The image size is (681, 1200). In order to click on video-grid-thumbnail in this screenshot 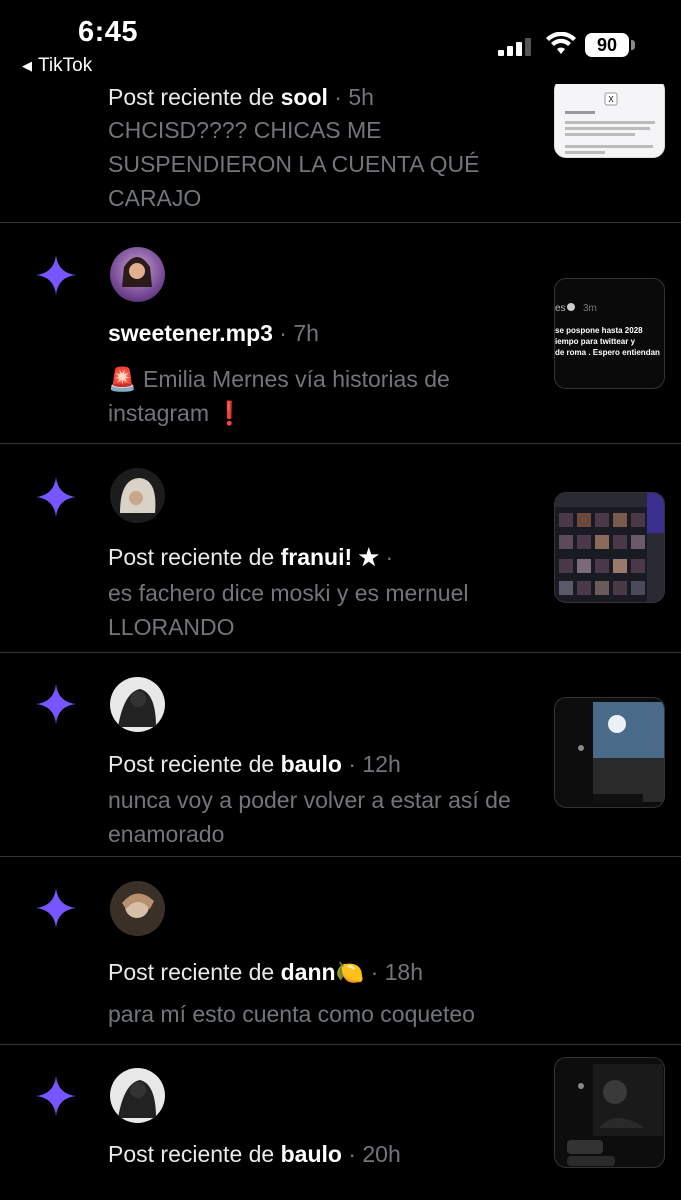, I will do `click(609, 547)`.